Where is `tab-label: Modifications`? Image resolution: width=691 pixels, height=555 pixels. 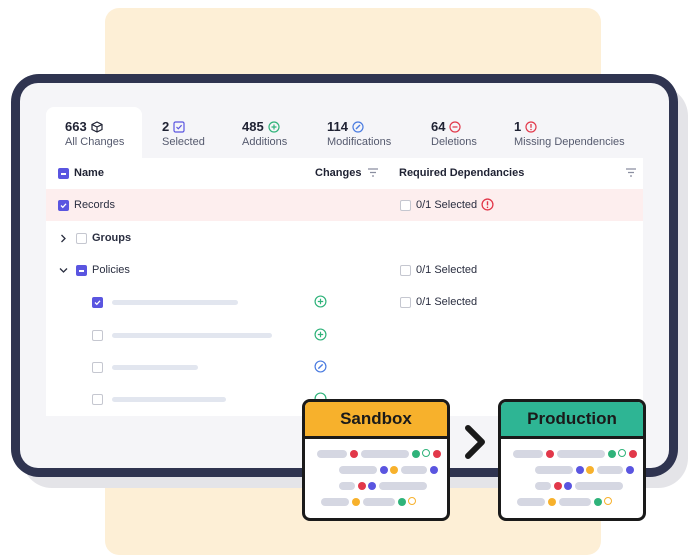
tab-label: Modifications is located at coordinates (359, 142).